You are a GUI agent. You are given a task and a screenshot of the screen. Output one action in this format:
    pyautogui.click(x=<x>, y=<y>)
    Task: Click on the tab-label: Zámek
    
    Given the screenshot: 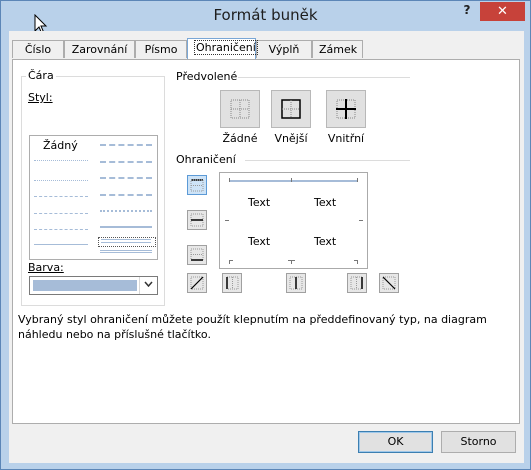 What is the action you would take?
    pyautogui.click(x=338, y=49)
    